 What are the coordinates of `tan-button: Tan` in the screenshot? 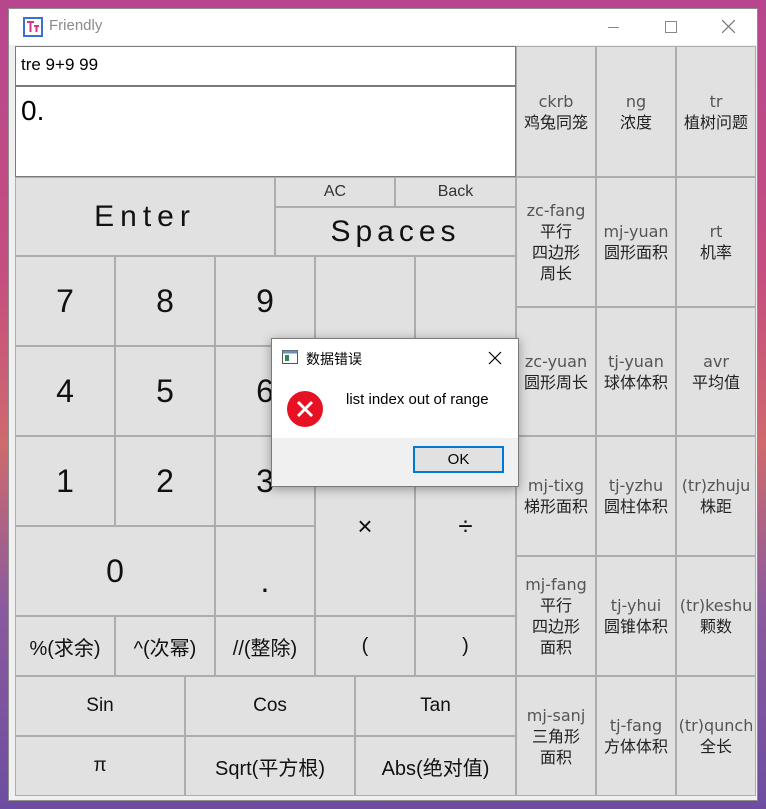 It's located at (435, 706).